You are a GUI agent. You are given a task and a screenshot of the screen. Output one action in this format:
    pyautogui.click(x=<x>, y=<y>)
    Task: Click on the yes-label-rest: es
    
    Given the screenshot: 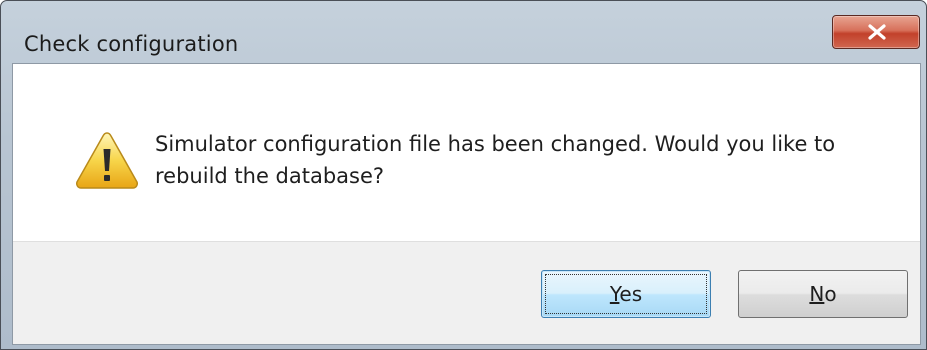 What is the action you would take?
    pyautogui.click(x=631, y=294)
    